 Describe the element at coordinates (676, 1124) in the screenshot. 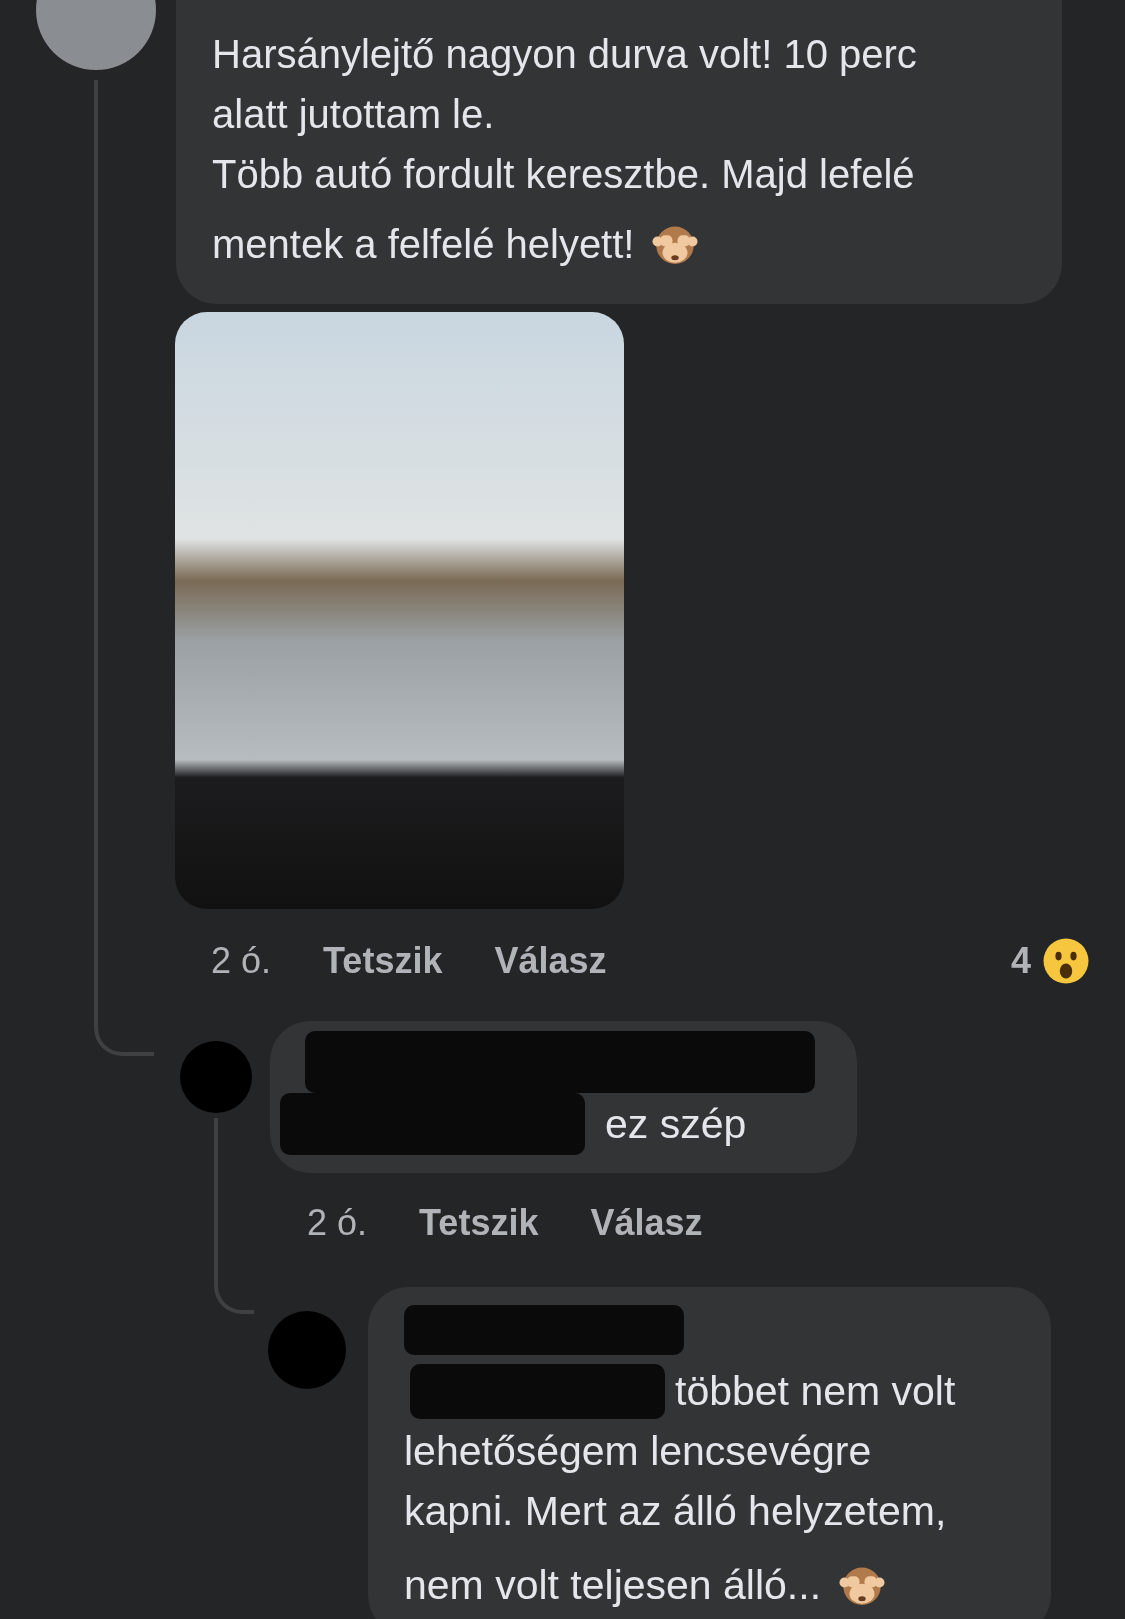

I see `comment-text: ez szép` at that location.